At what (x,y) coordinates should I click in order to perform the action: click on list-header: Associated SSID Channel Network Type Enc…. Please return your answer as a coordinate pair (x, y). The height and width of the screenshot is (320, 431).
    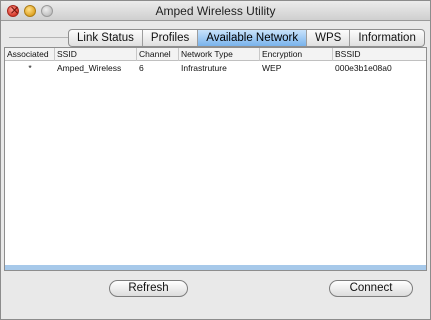
    Looking at the image, I should click on (215, 54).